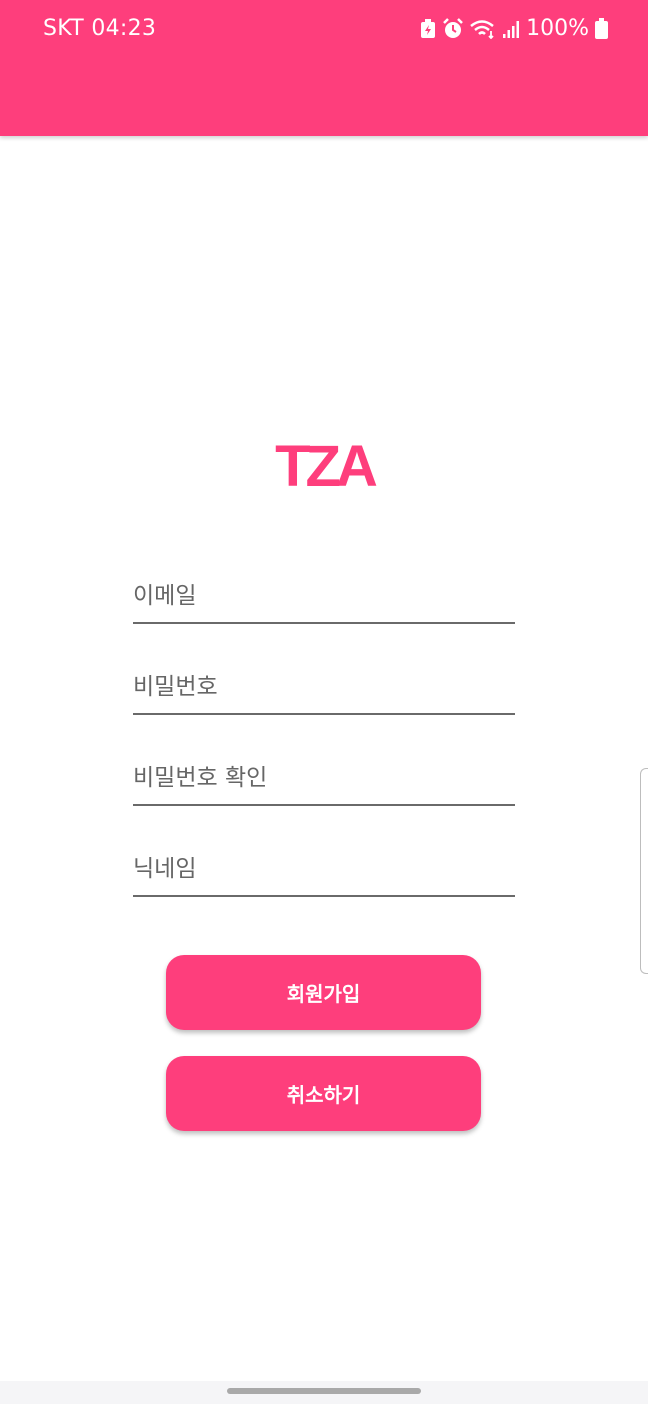 This screenshot has width=648, height=1404. What do you see at coordinates (324, 31) in the screenshot?
I see `status-bar: SKT 04:23 100%` at bounding box center [324, 31].